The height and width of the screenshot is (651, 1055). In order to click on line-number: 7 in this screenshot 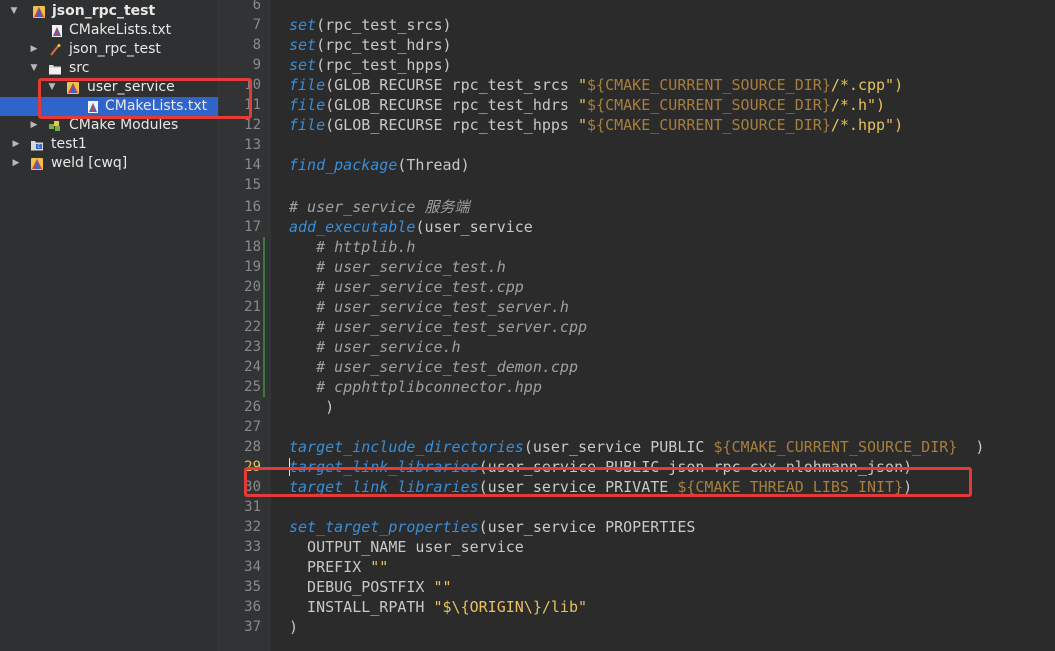, I will do `click(256, 25)`.